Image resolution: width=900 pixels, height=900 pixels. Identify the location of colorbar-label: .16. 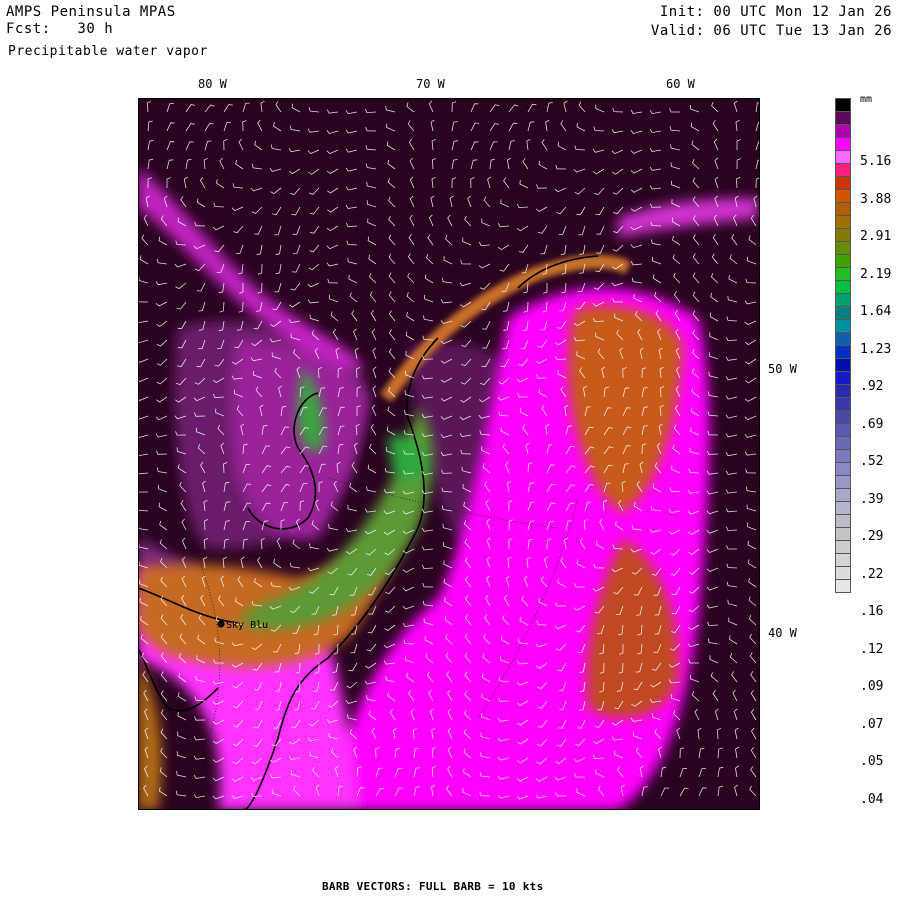
(872, 611).